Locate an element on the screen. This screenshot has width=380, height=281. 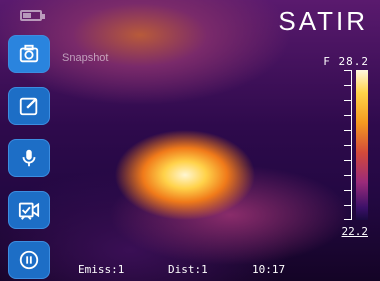
camera-icon is located at coordinates (29, 53).